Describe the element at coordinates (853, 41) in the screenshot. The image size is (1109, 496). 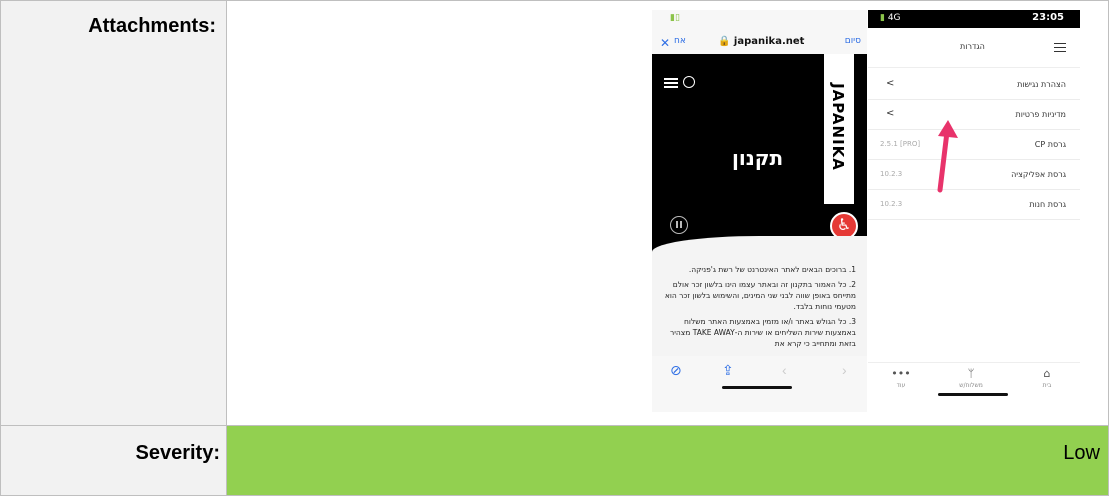
I see `done-button: סיום` at that location.